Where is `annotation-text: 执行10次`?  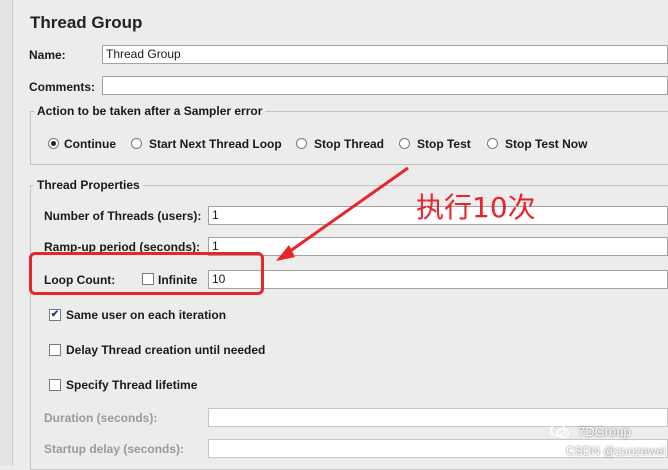 annotation-text: 执行10次 is located at coordinates (476, 207).